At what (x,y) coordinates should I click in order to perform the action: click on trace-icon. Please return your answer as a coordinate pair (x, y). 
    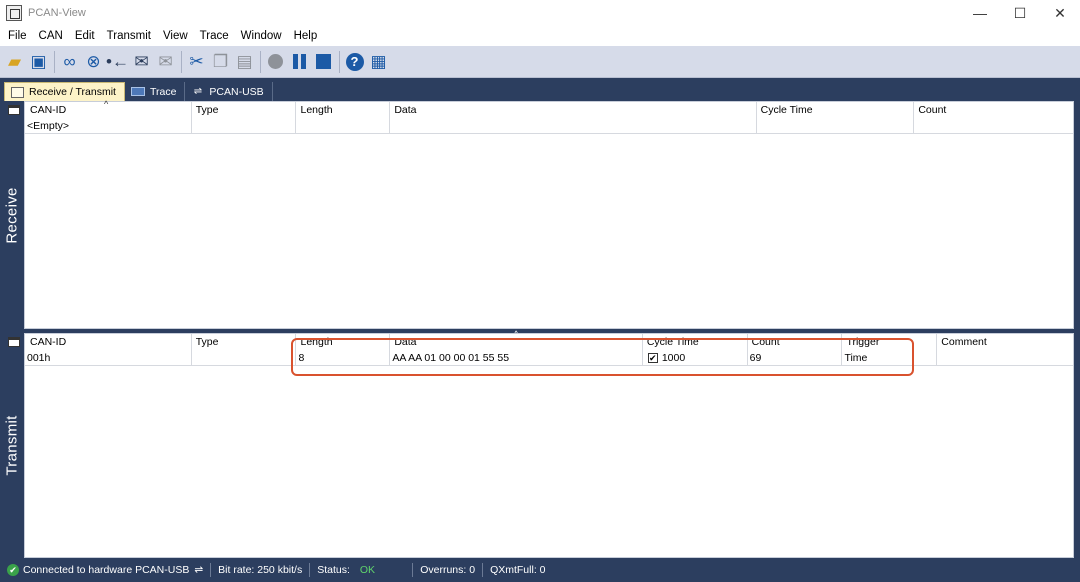
    Looking at the image, I should click on (137, 91).